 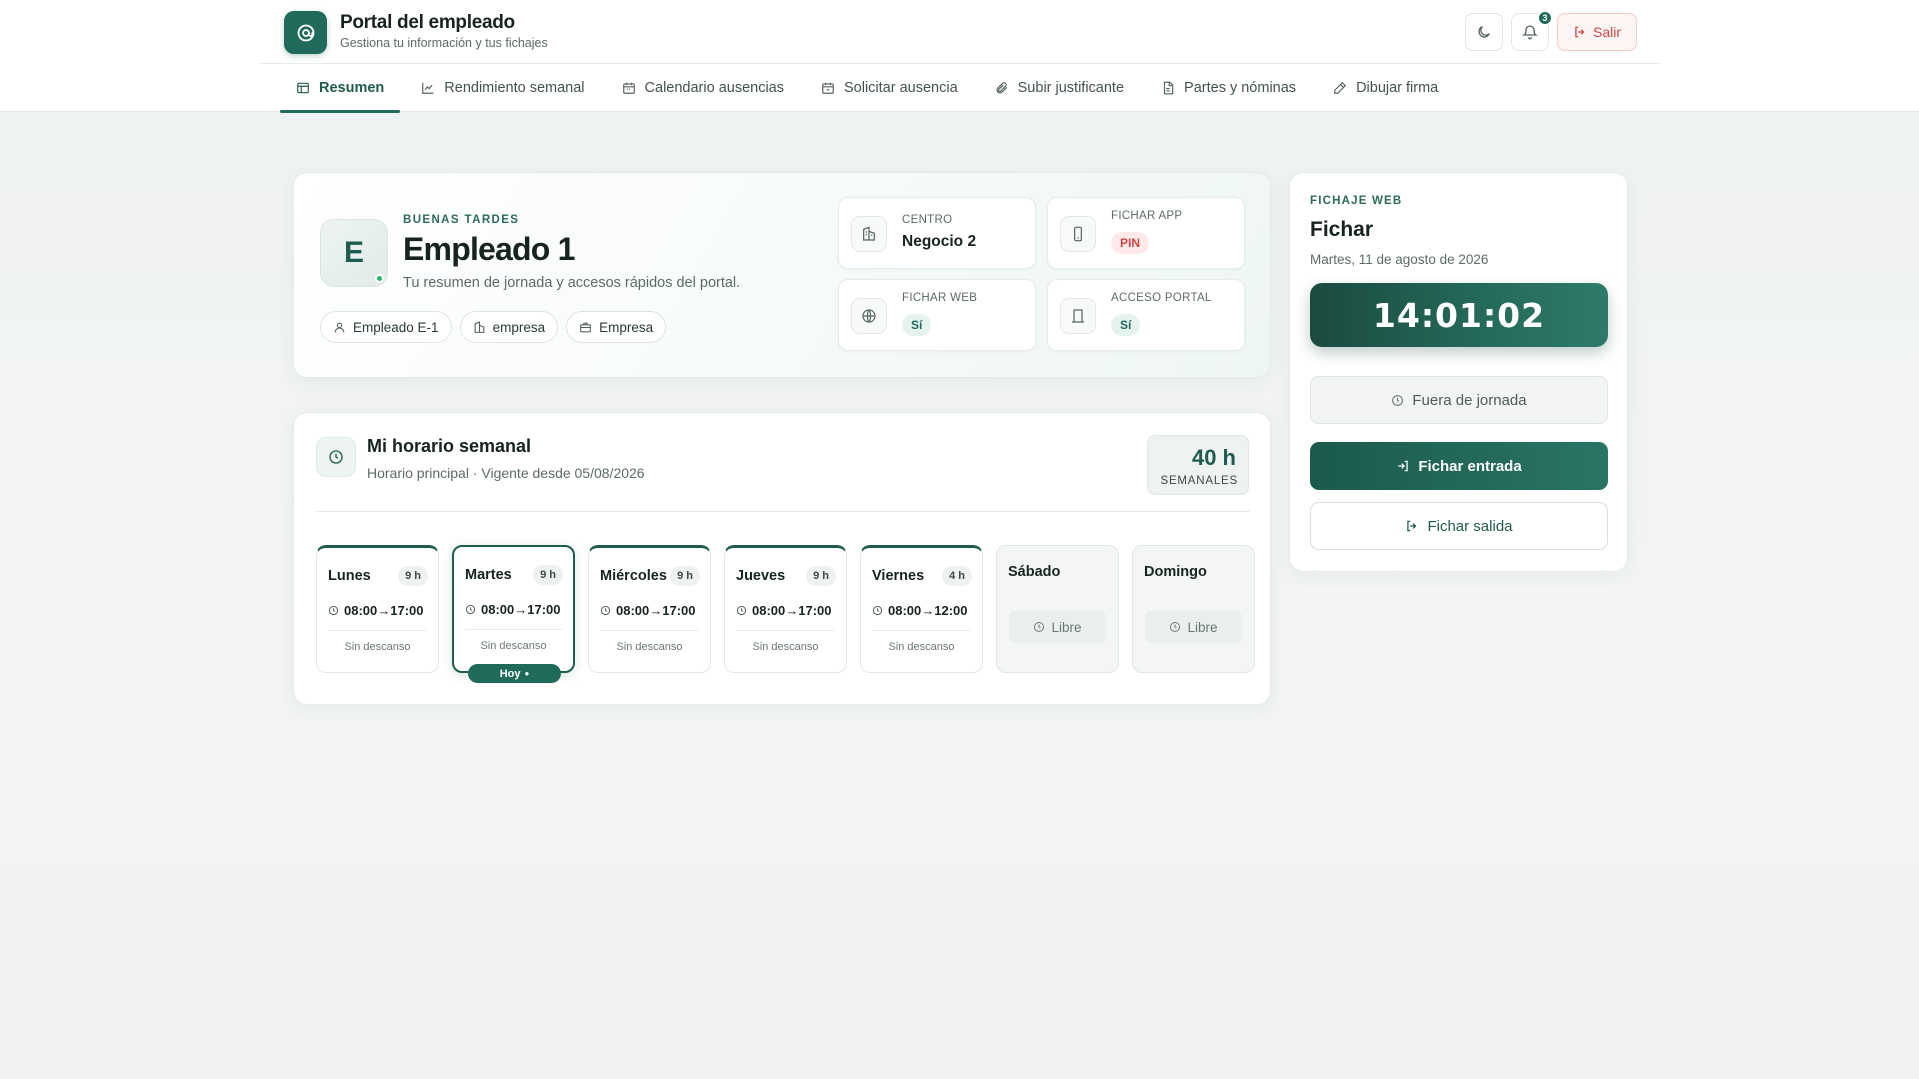 I want to click on day-card-domingo: Domingo Libre, so click(x=1193, y=609).